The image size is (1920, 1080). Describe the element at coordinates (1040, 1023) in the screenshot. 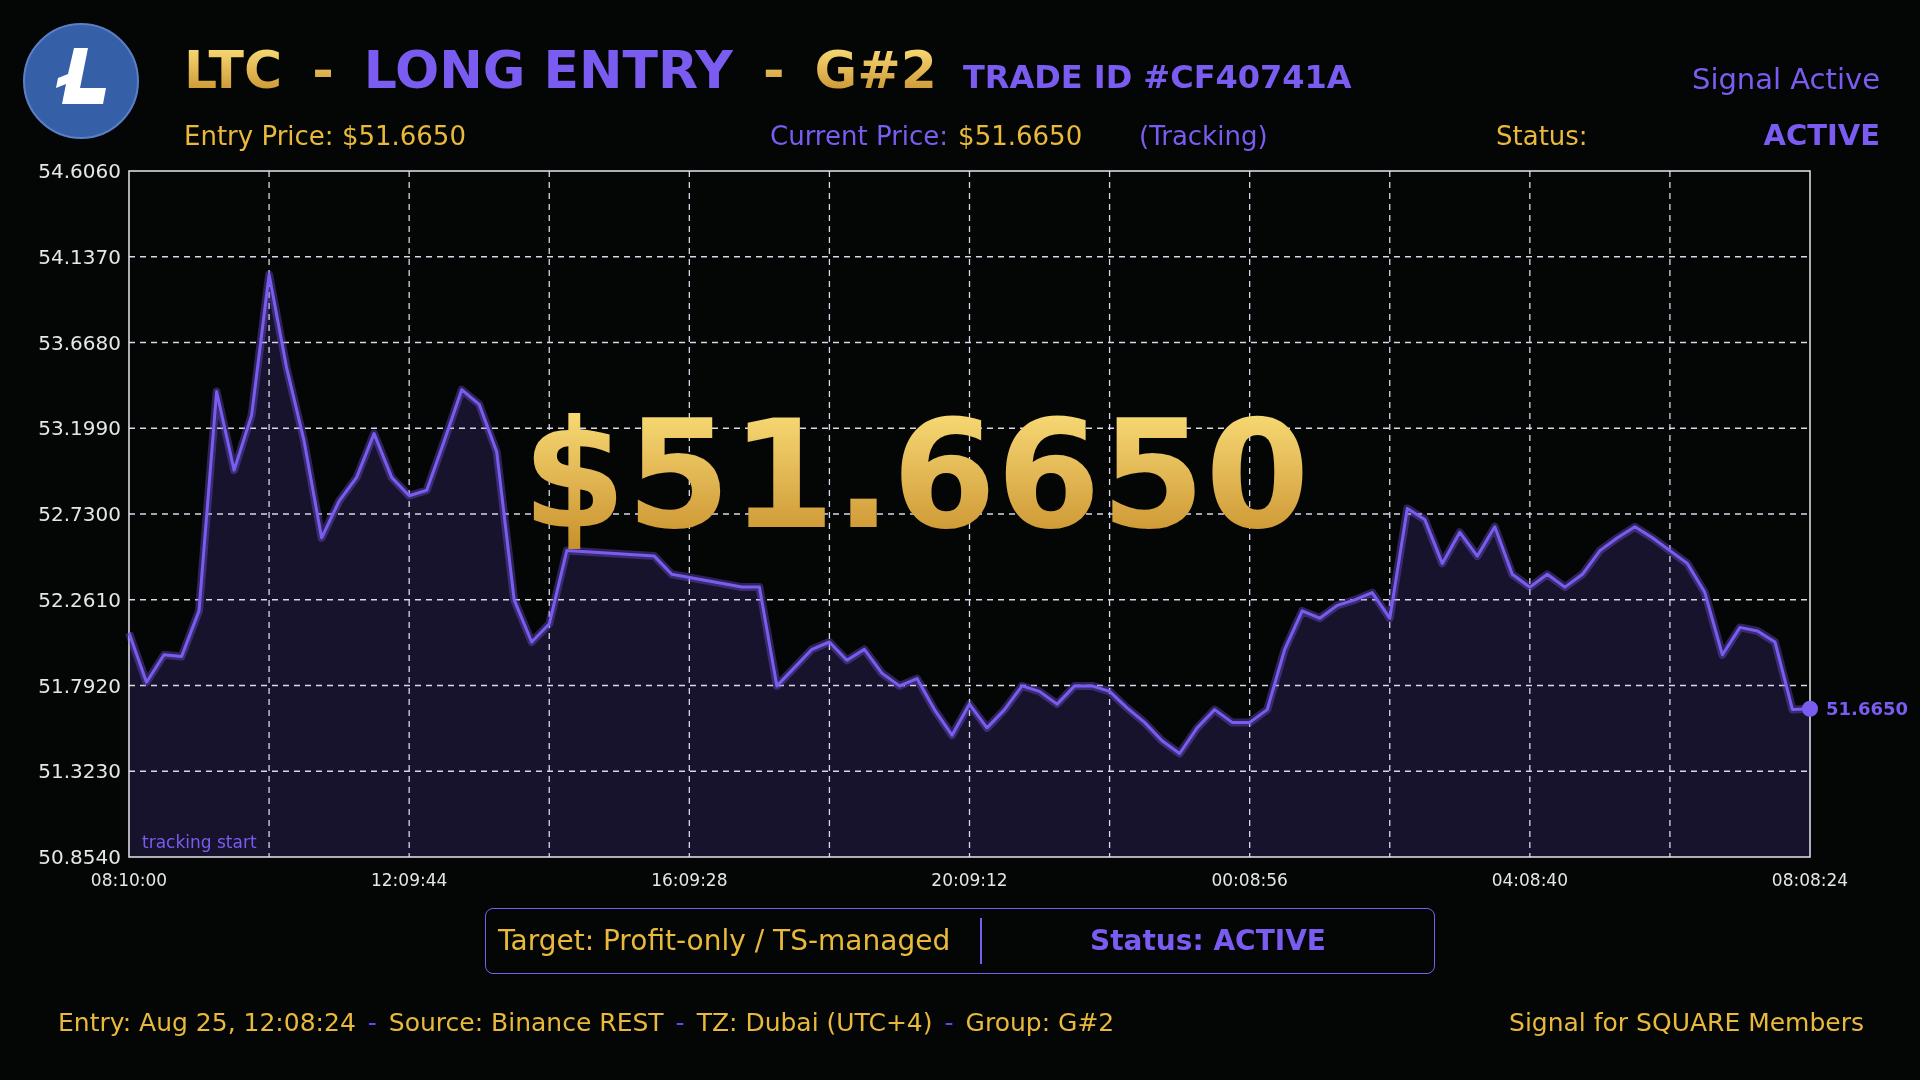

I see `footer-text: Group: G#2` at that location.